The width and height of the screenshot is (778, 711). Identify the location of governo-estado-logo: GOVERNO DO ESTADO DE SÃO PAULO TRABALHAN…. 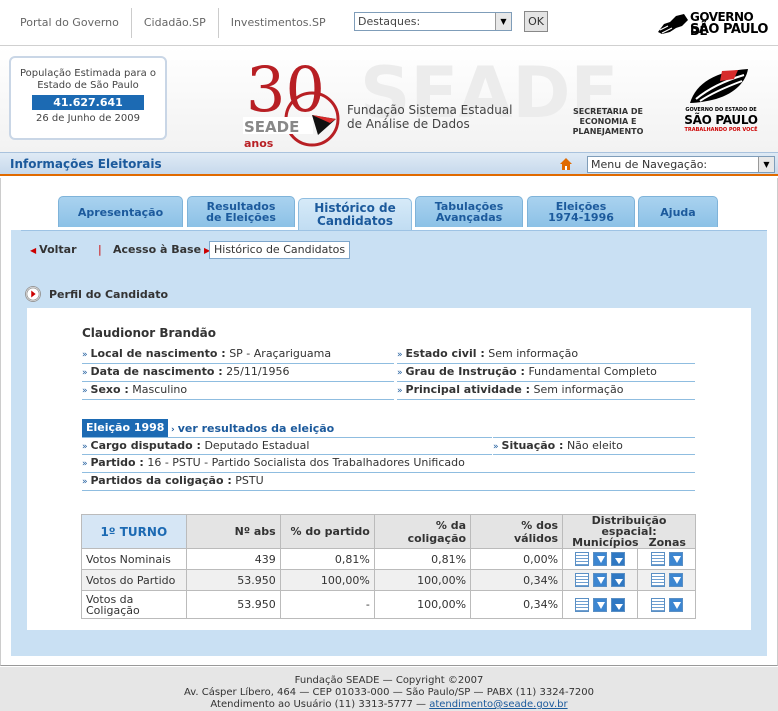
(721, 108).